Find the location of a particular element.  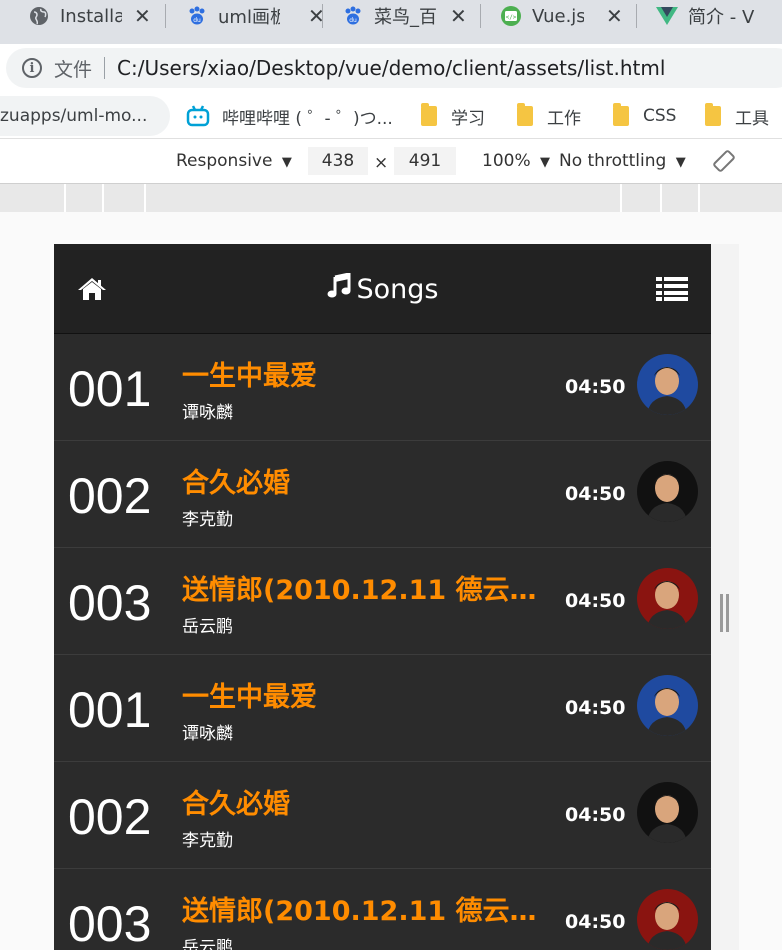

song-row: 001 一生中最爱 谭咏麟 04:50 is located at coordinates (382, 708).